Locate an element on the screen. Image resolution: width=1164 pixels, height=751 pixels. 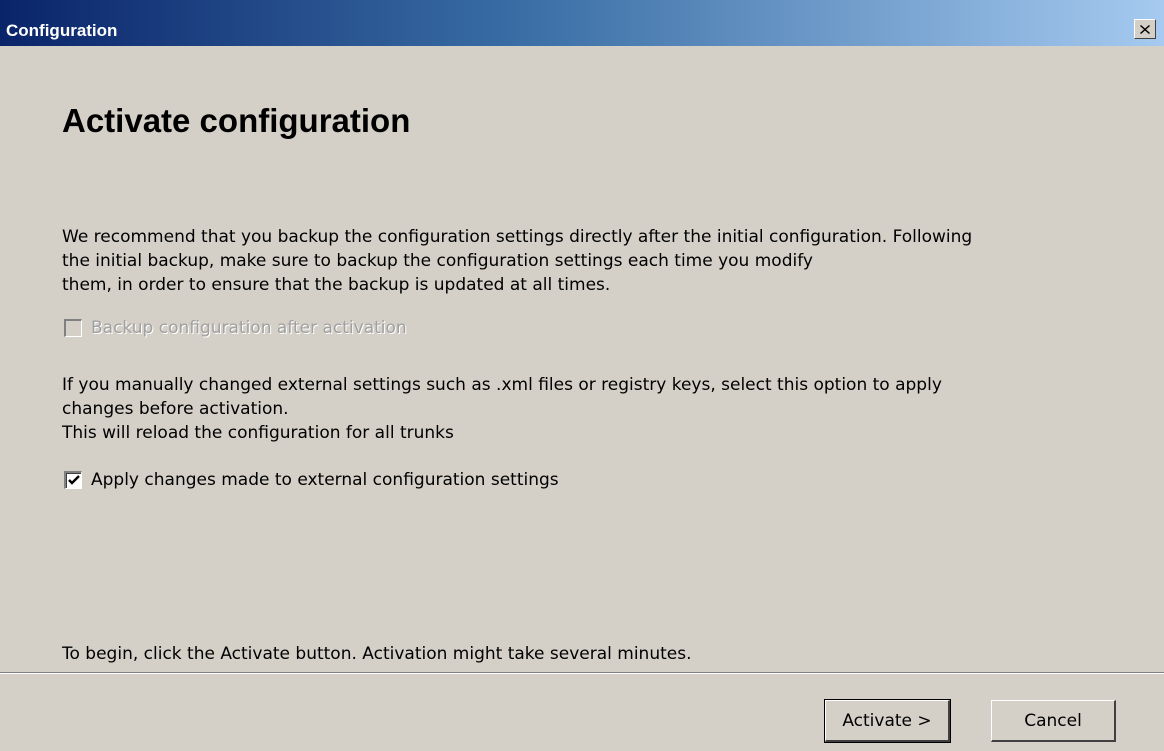
close-icon is located at coordinates (1145, 29).